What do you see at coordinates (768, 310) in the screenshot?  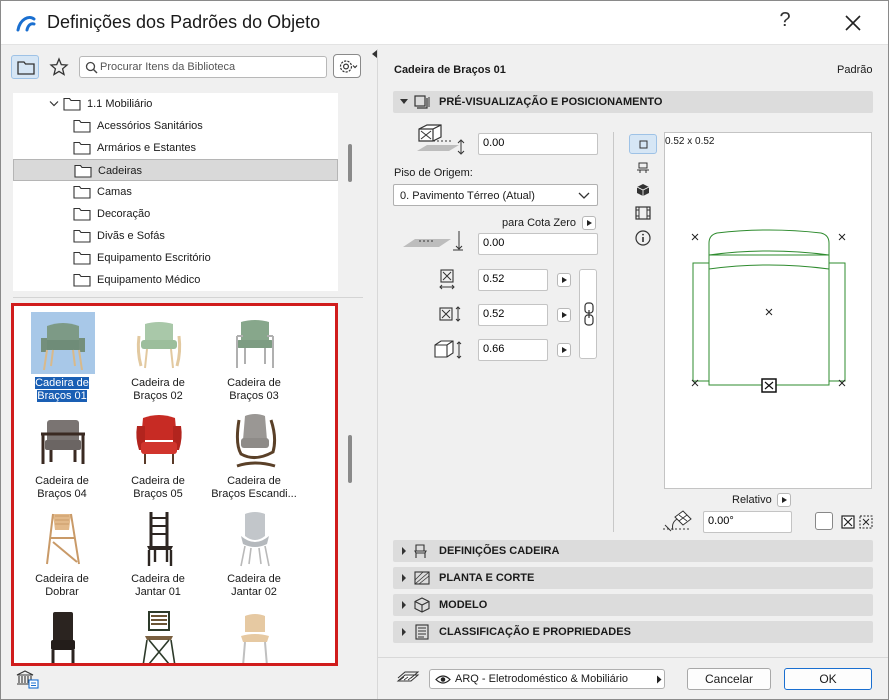 I see `object-preview: 0.52 x 0.52` at bounding box center [768, 310].